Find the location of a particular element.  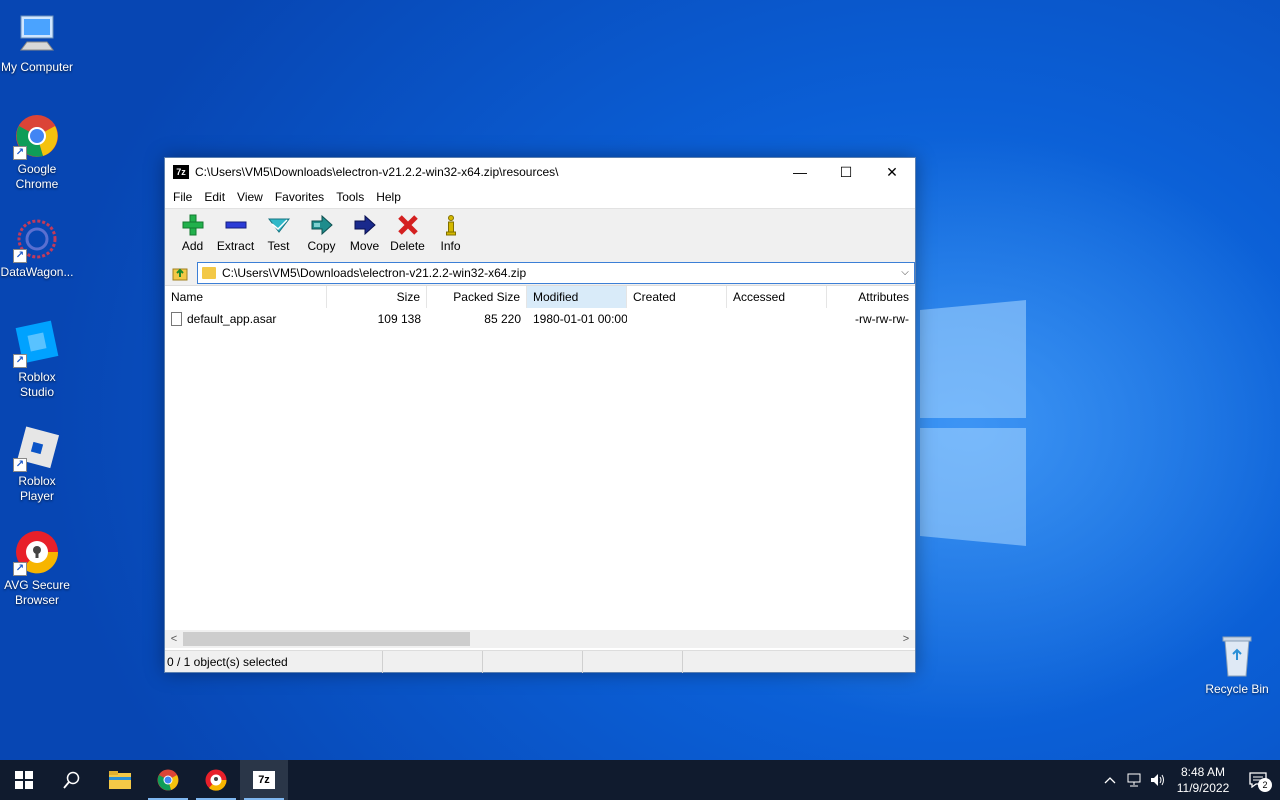

windows-start-icon is located at coordinates (24, 780).